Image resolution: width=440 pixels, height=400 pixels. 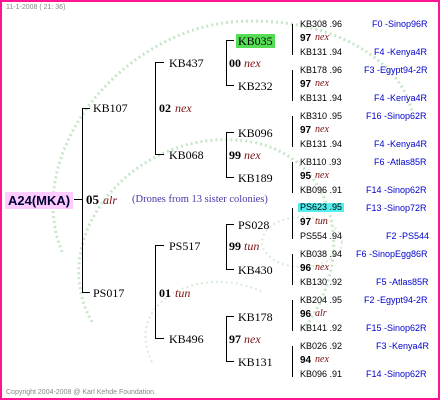 I want to click on gen3-node: KB178, so click(x=255, y=317).